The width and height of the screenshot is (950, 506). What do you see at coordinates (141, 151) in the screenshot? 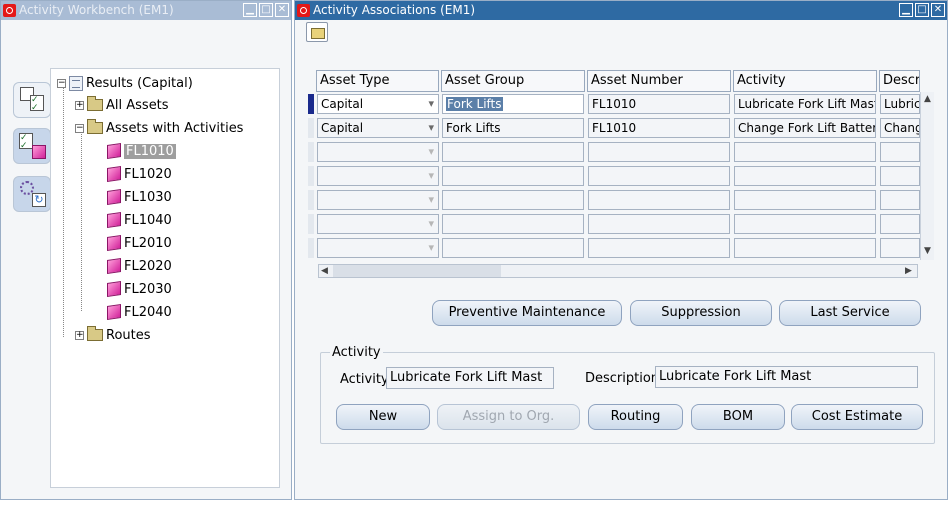
I see `tree-node-asset: FL1010` at bounding box center [141, 151].